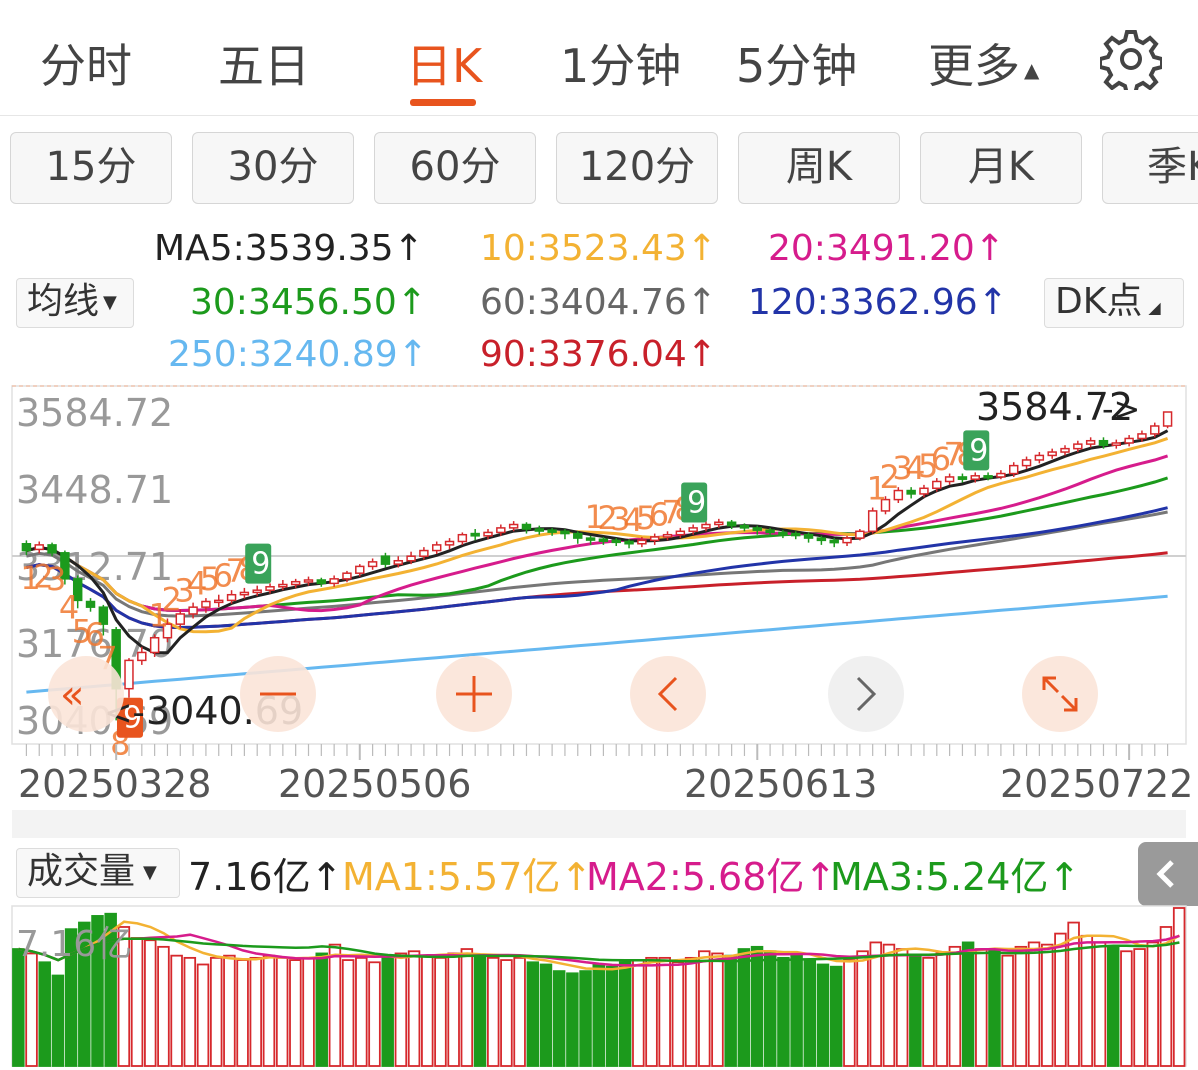 The height and width of the screenshot is (1070, 1198). What do you see at coordinates (1168, 874) in the screenshot?
I see `side-panel-toggle` at bounding box center [1168, 874].